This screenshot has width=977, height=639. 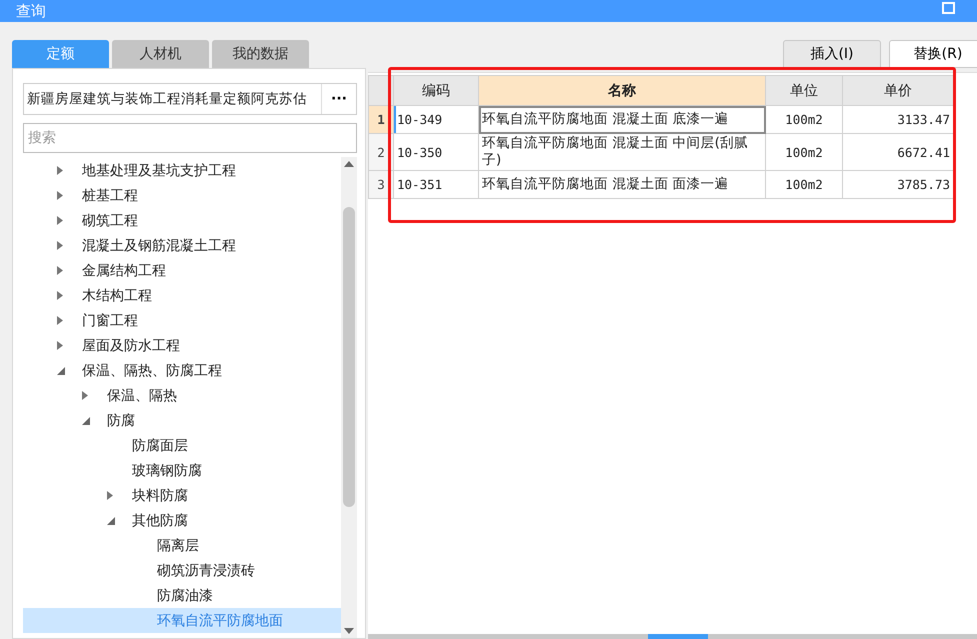 What do you see at coordinates (182, 470) in the screenshot?
I see `tree-item: 玻璃钢防腐` at bounding box center [182, 470].